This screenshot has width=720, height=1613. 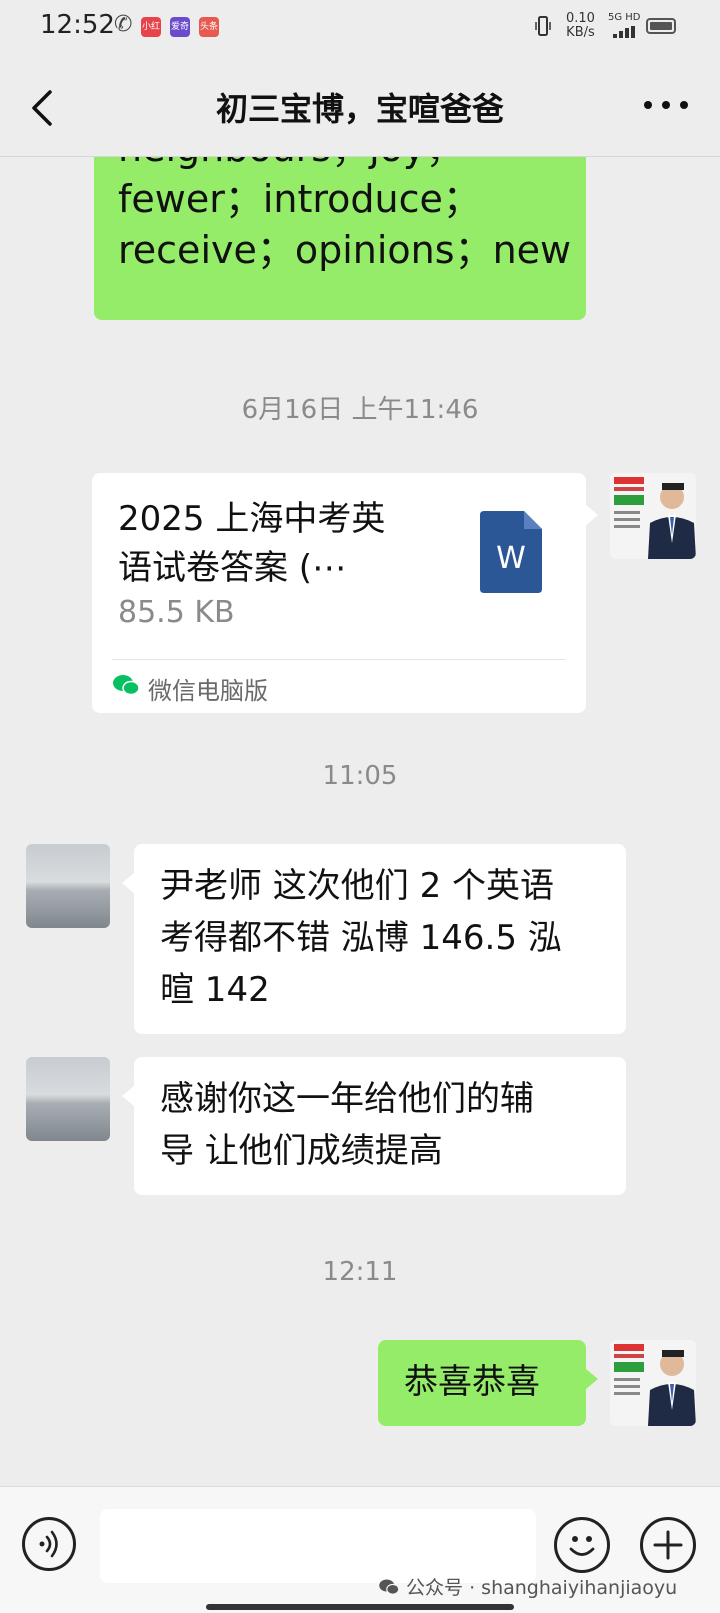 What do you see at coordinates (176, 612) in the screenshot?
I see `file-size: 85.5 KB` at bounding box center [176, 612].